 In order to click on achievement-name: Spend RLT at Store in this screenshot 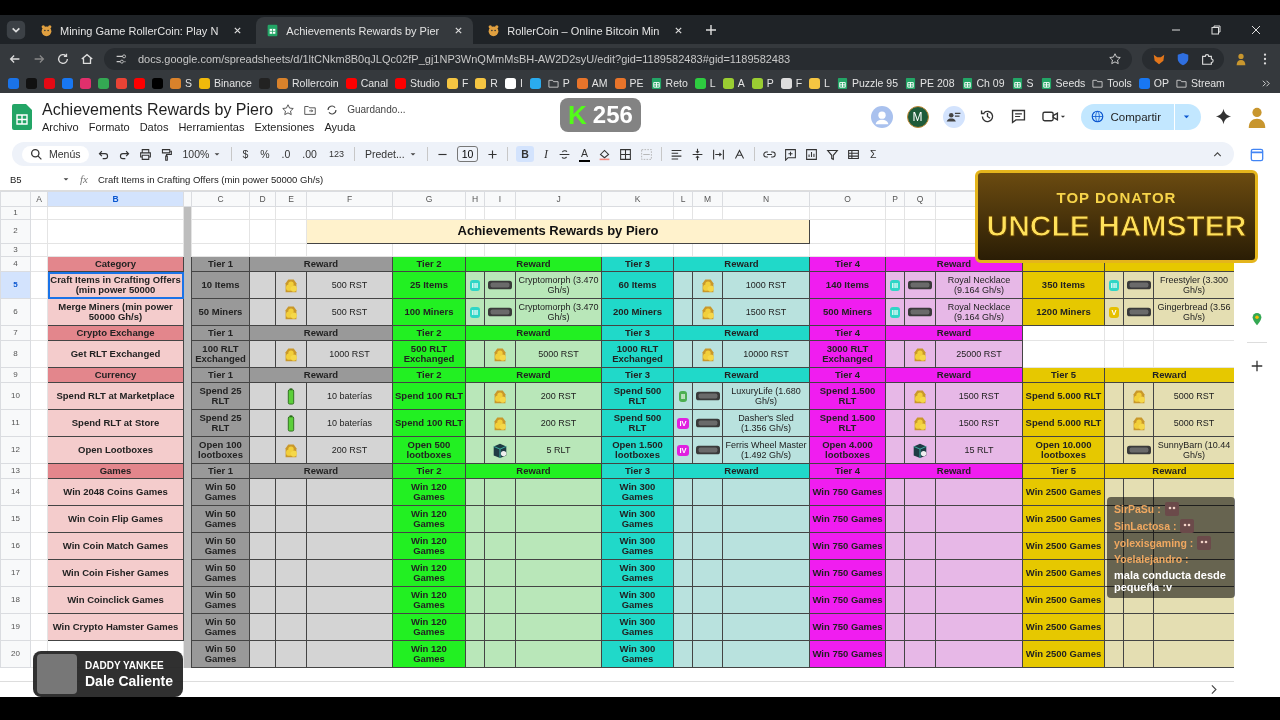, I will do `click(115, 423)`.